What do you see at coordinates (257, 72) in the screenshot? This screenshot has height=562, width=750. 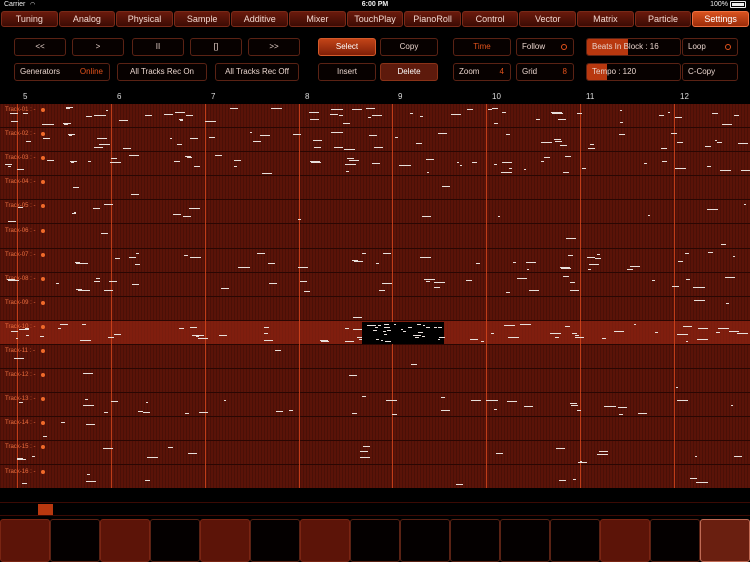 I see `all-tracks-rec-off-button: All Tracks Rec Off` at bounding box center [257, 72].